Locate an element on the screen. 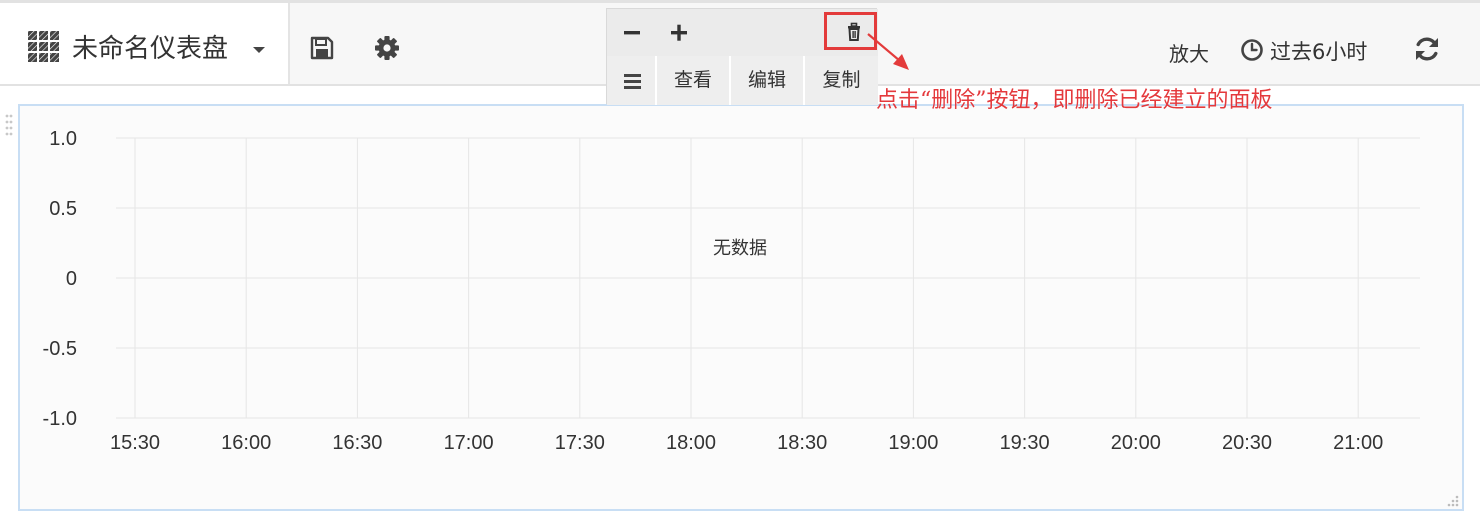 This screenshot has width=1480, height=516. hamburger-icon is located at coordinates (631, 80).